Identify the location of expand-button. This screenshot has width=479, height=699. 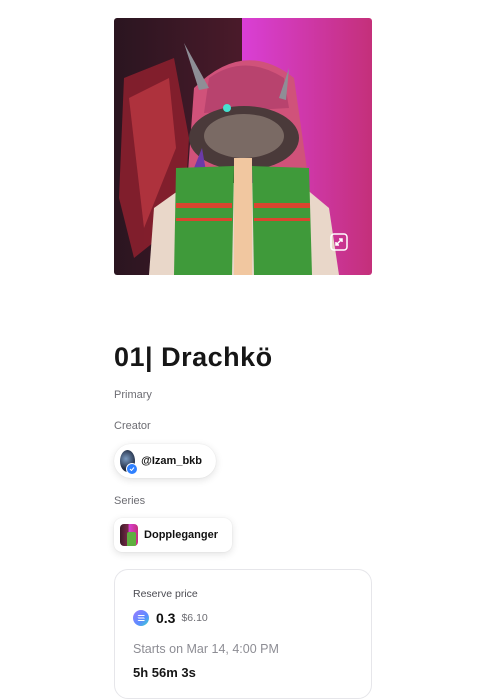
(345, 248).